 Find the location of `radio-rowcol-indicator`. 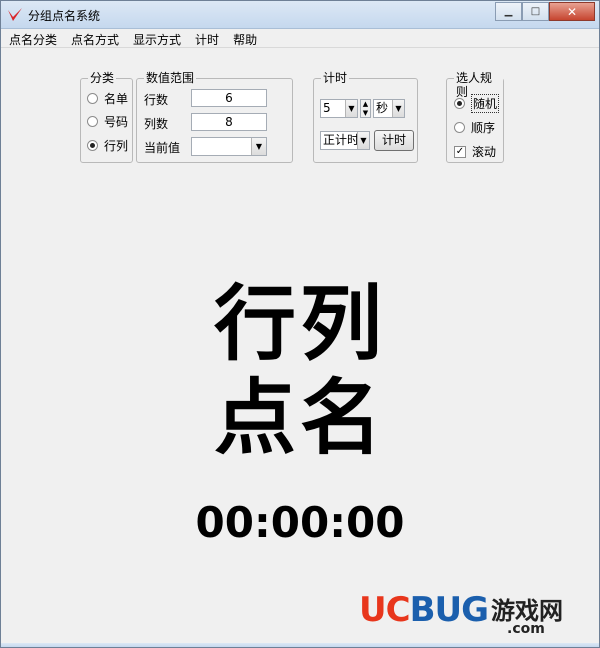

radio-rowcol-indicator is located at coordinates (92, 145).